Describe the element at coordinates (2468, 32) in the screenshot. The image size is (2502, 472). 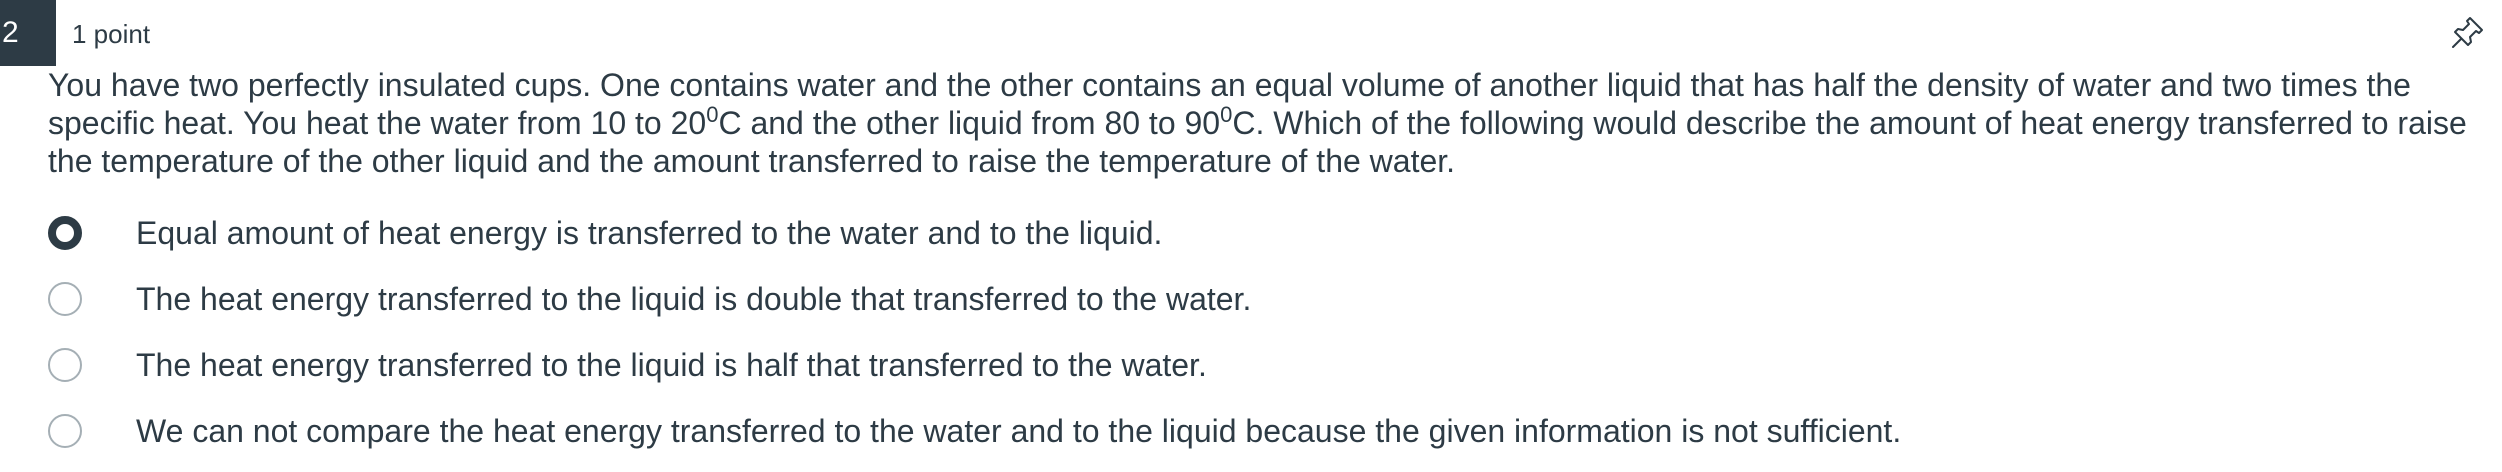
I see `pin-icon` at that location.